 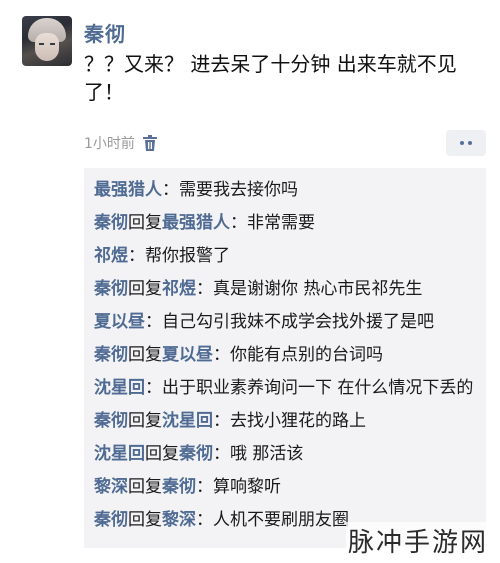 I want to click on comment-text: ：人机不要刷朋友圈, so click(x=272, y=520).